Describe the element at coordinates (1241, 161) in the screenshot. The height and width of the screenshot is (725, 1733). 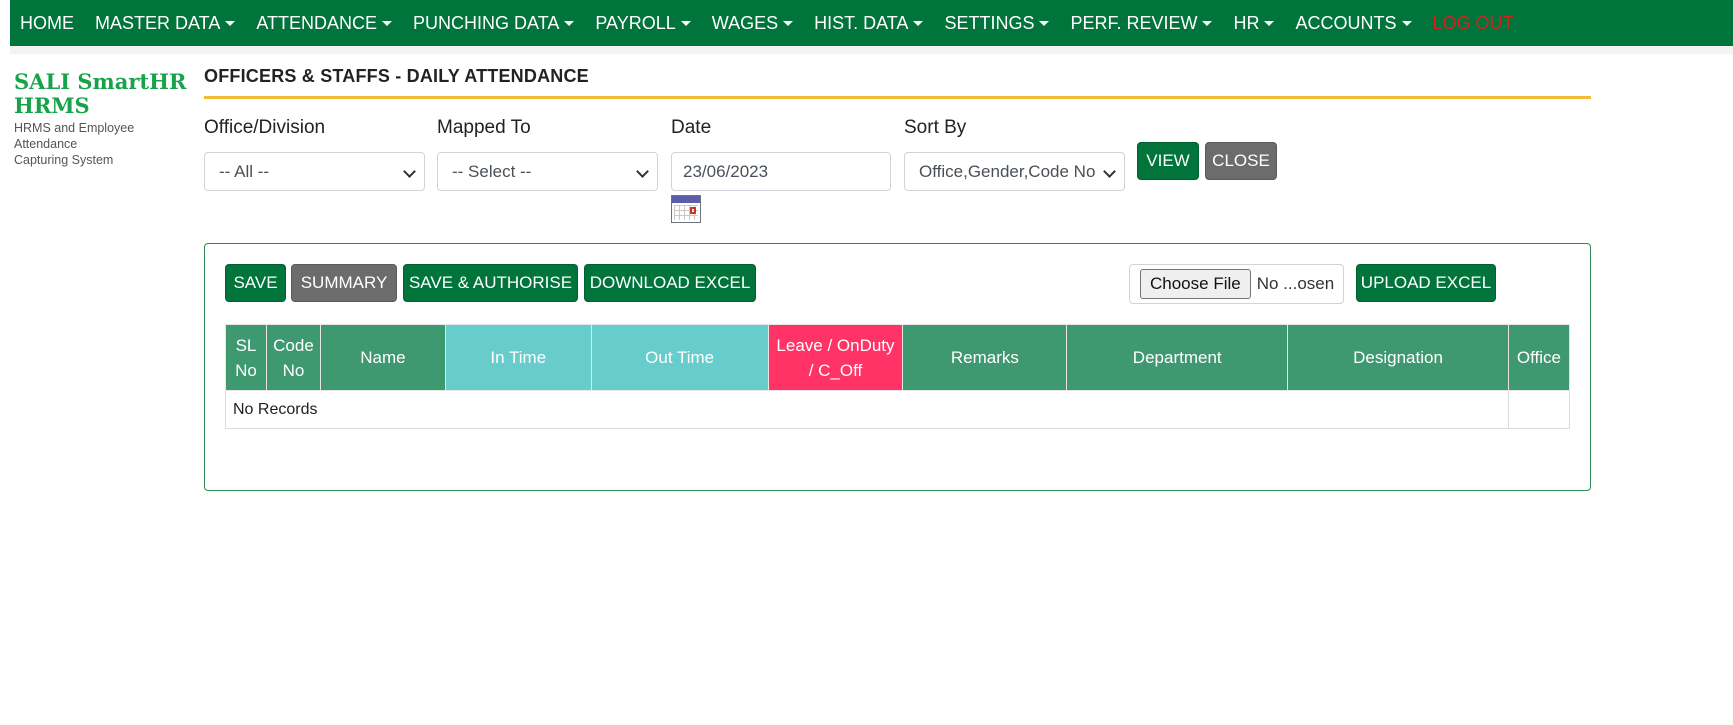
I see `close-button: CLOSE` at that location.